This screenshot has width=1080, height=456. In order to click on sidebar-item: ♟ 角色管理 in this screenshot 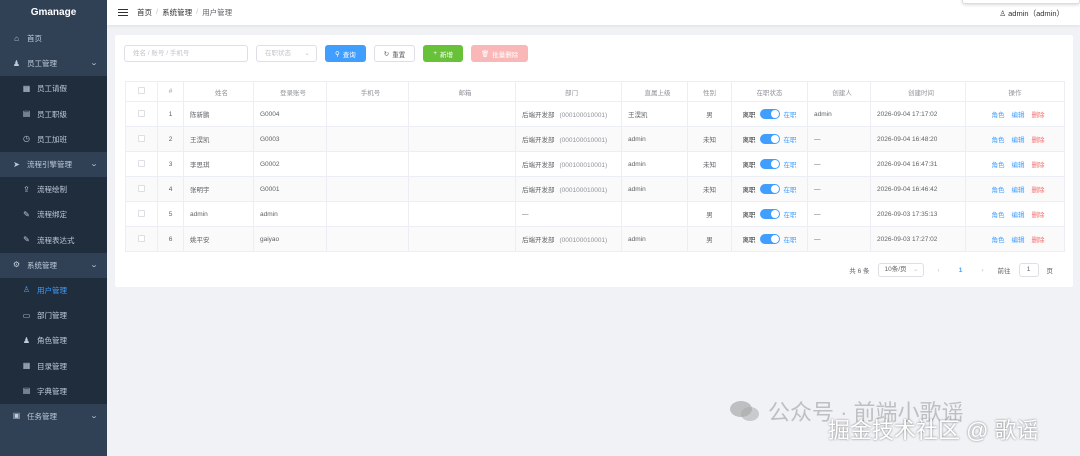, I will do `click(53, 341)`.